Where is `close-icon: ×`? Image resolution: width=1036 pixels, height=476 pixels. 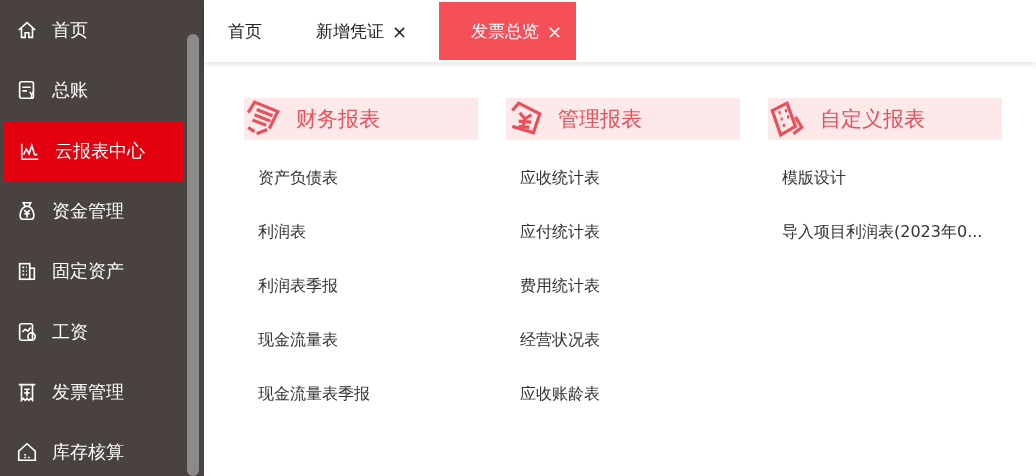
close-icon: × is located at coordinates (400, 31).